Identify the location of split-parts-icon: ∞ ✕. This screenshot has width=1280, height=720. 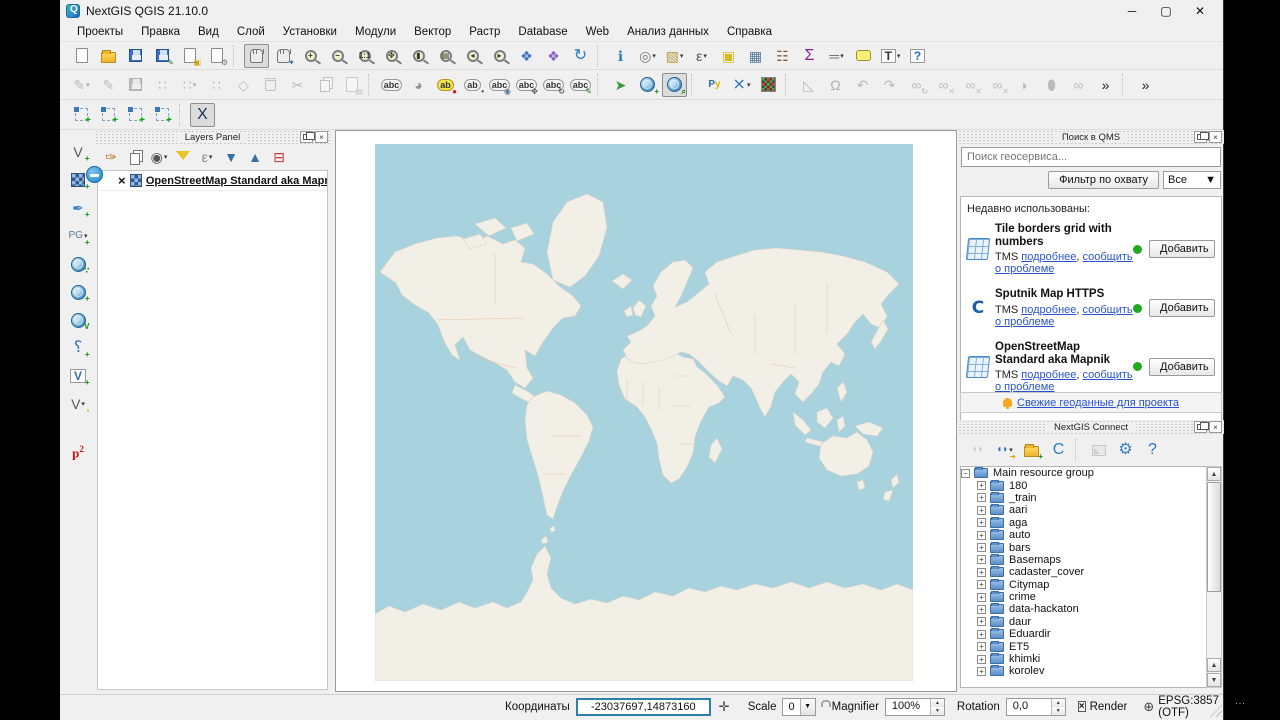
(997, 85).